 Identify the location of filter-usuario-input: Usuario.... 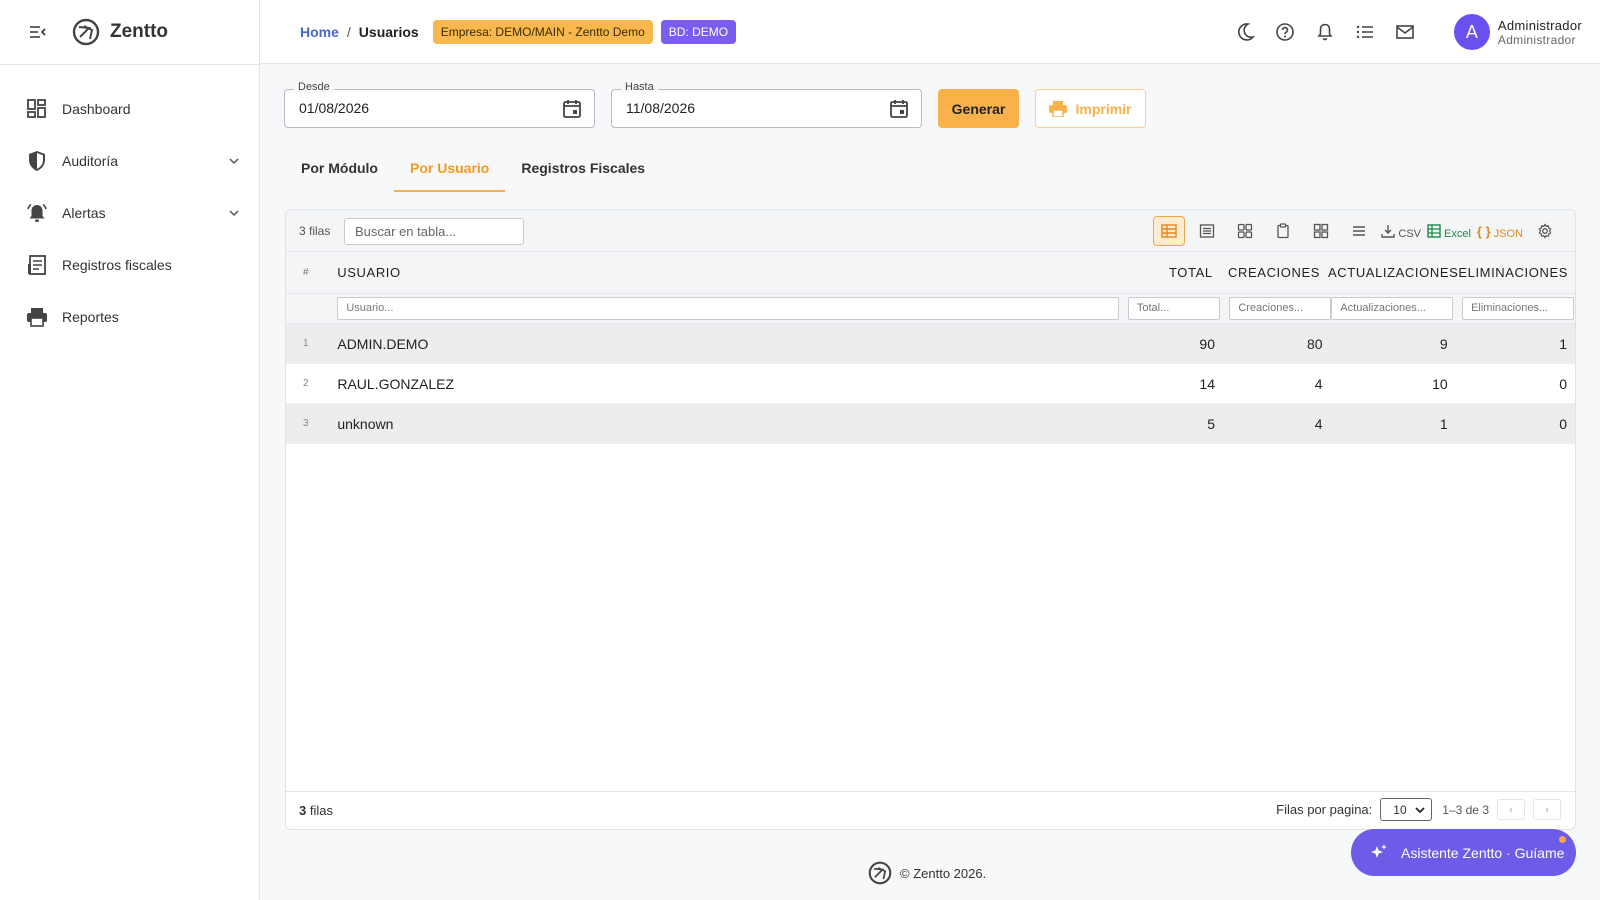
(728, 308).